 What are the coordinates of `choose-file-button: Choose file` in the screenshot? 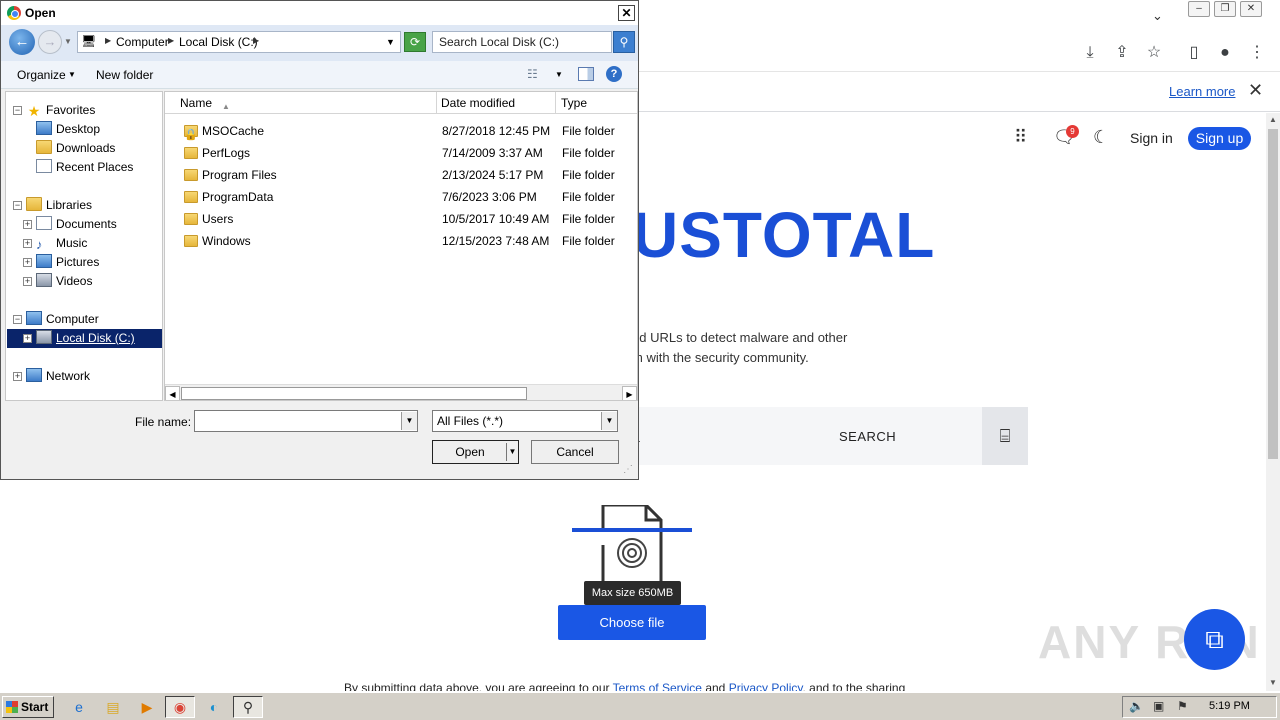 It's located at (632, 622).